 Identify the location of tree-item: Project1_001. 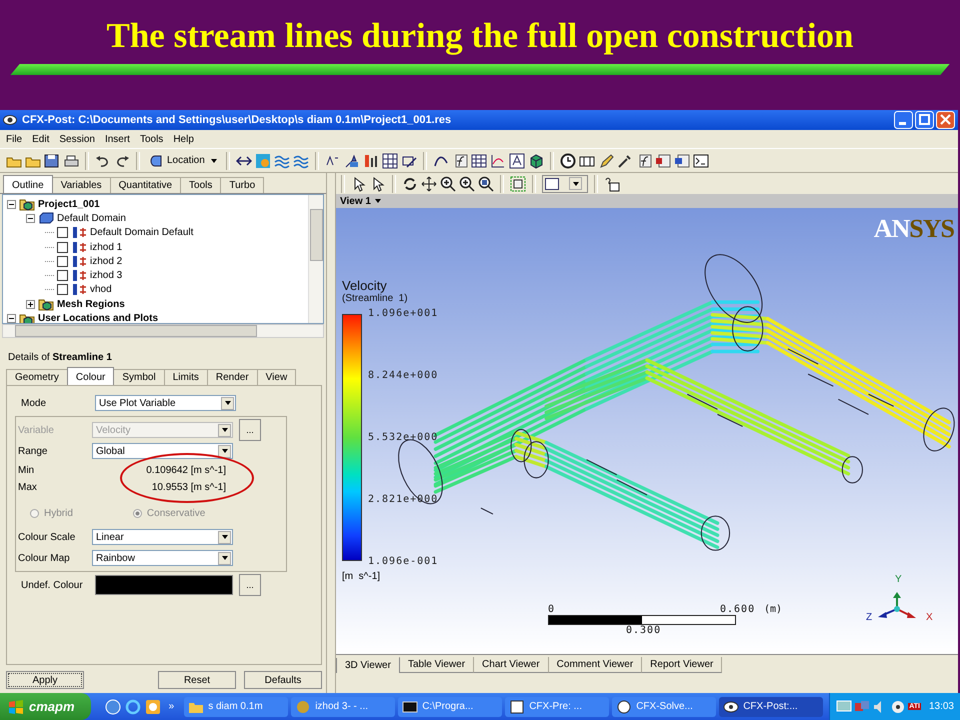
(69, 204).